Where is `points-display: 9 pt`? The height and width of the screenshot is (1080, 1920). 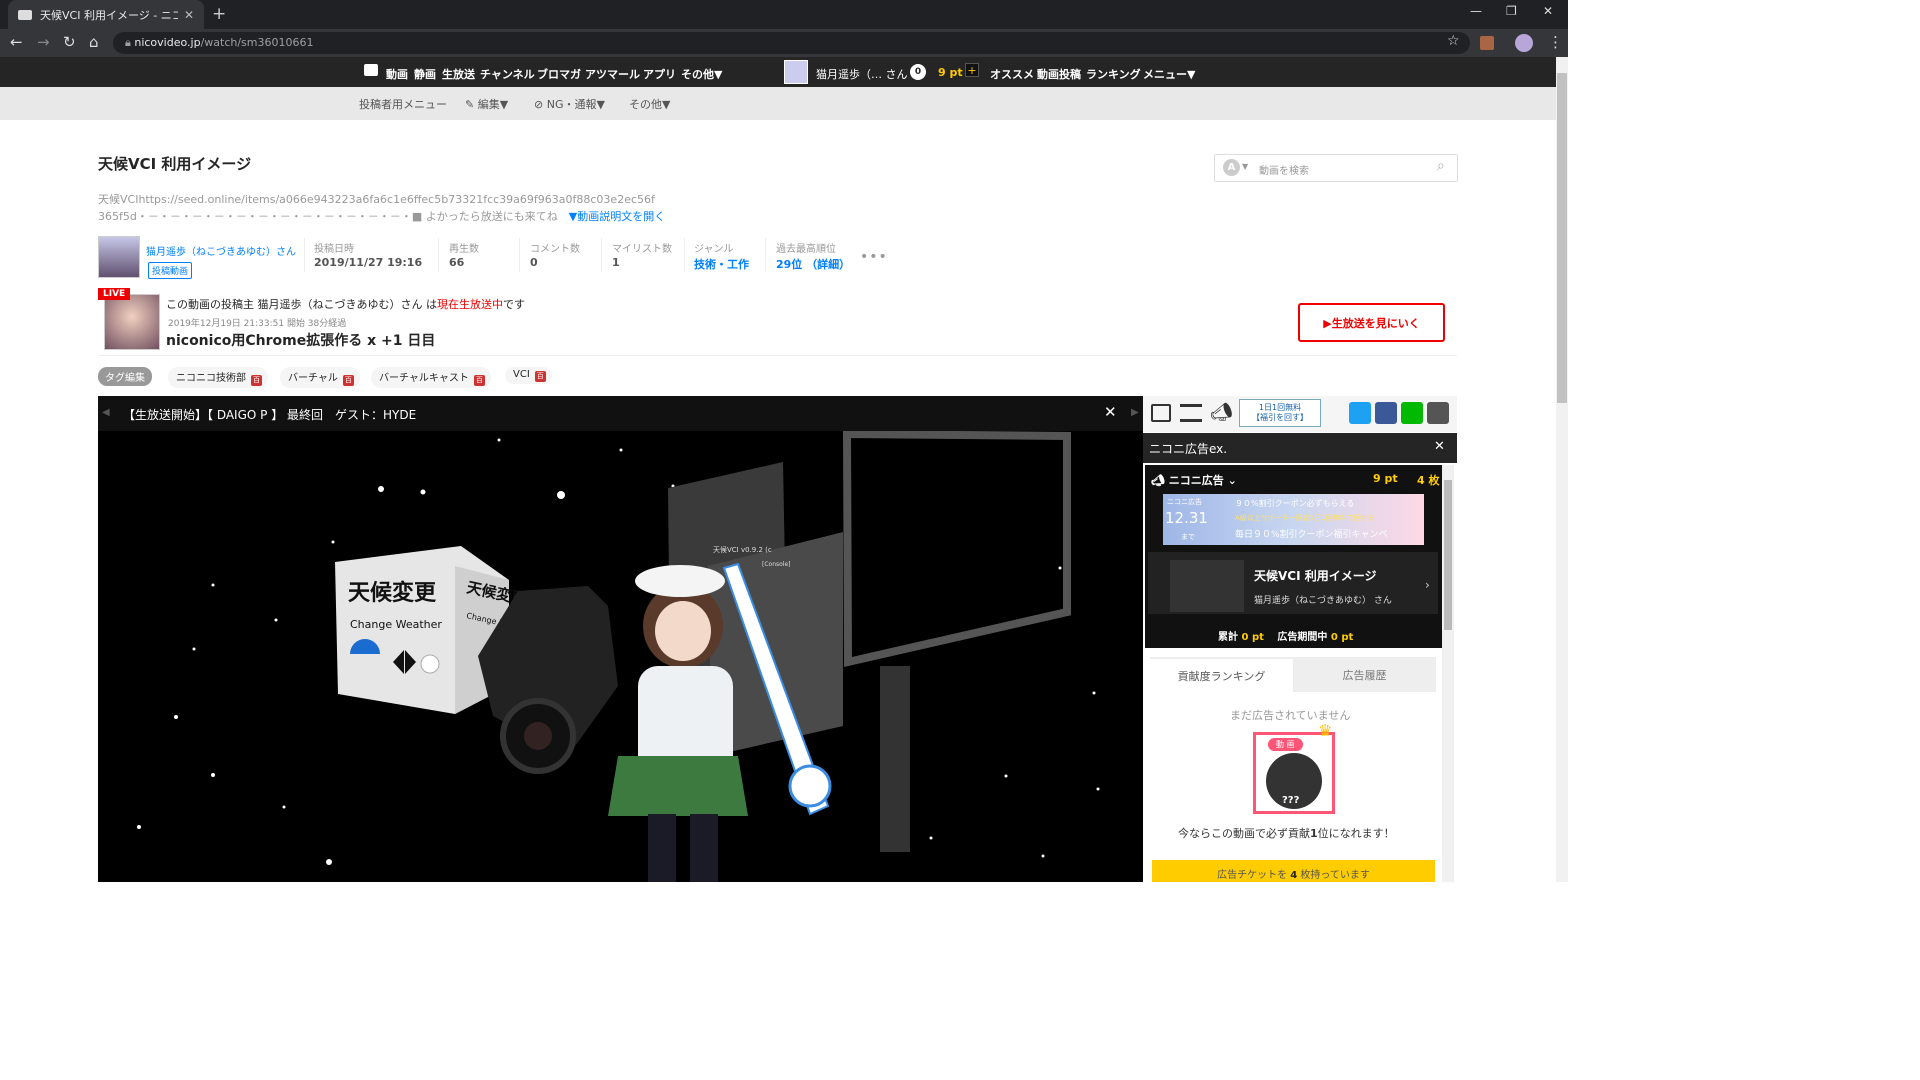
points-display: 9 pt is located at coordinates (950, 72).